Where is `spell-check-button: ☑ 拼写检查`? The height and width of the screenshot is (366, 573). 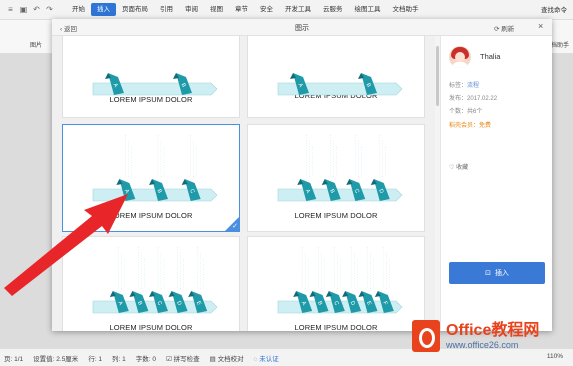 spell-check-button: ☑ 拼写检查 is located at coordinates (183, 358).